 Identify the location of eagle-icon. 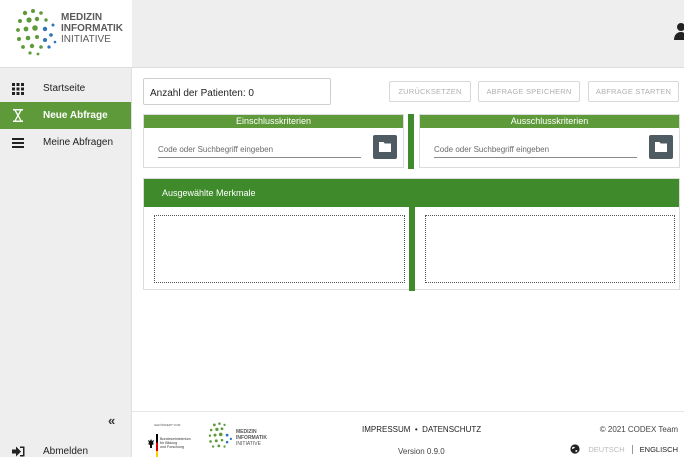
(151, 443).